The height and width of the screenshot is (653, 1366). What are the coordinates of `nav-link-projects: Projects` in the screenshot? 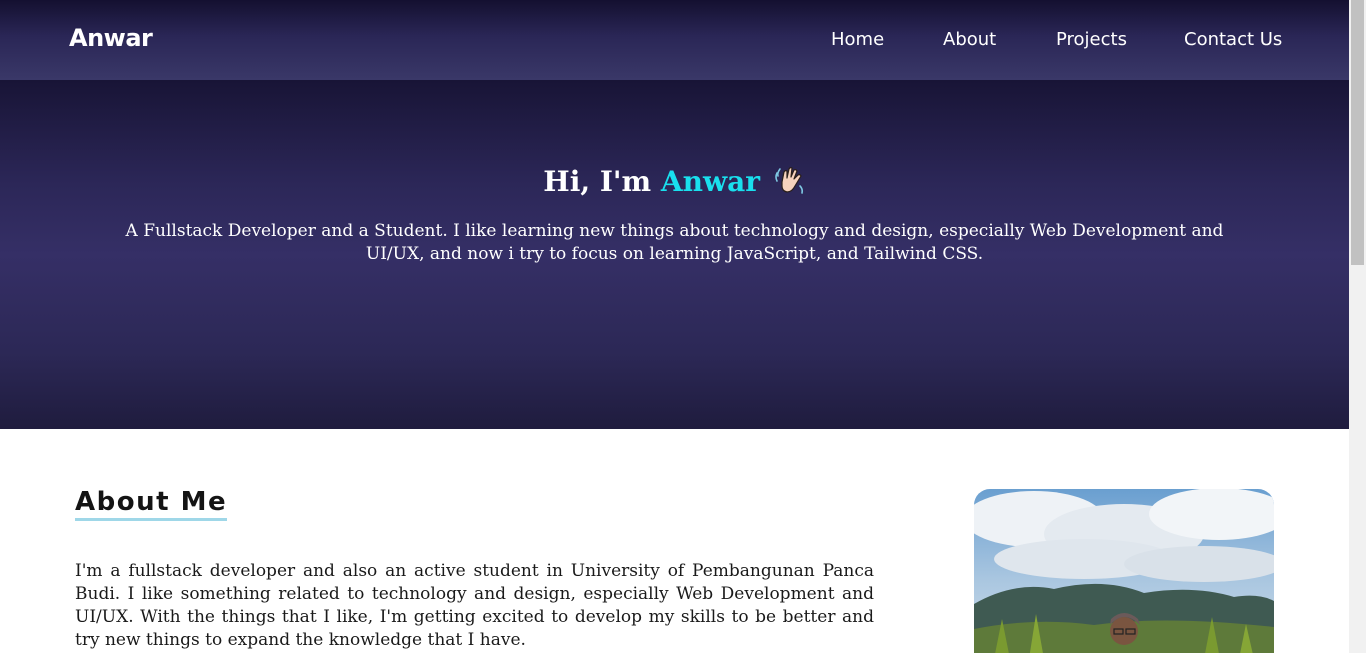 It's located at (1091, 39).